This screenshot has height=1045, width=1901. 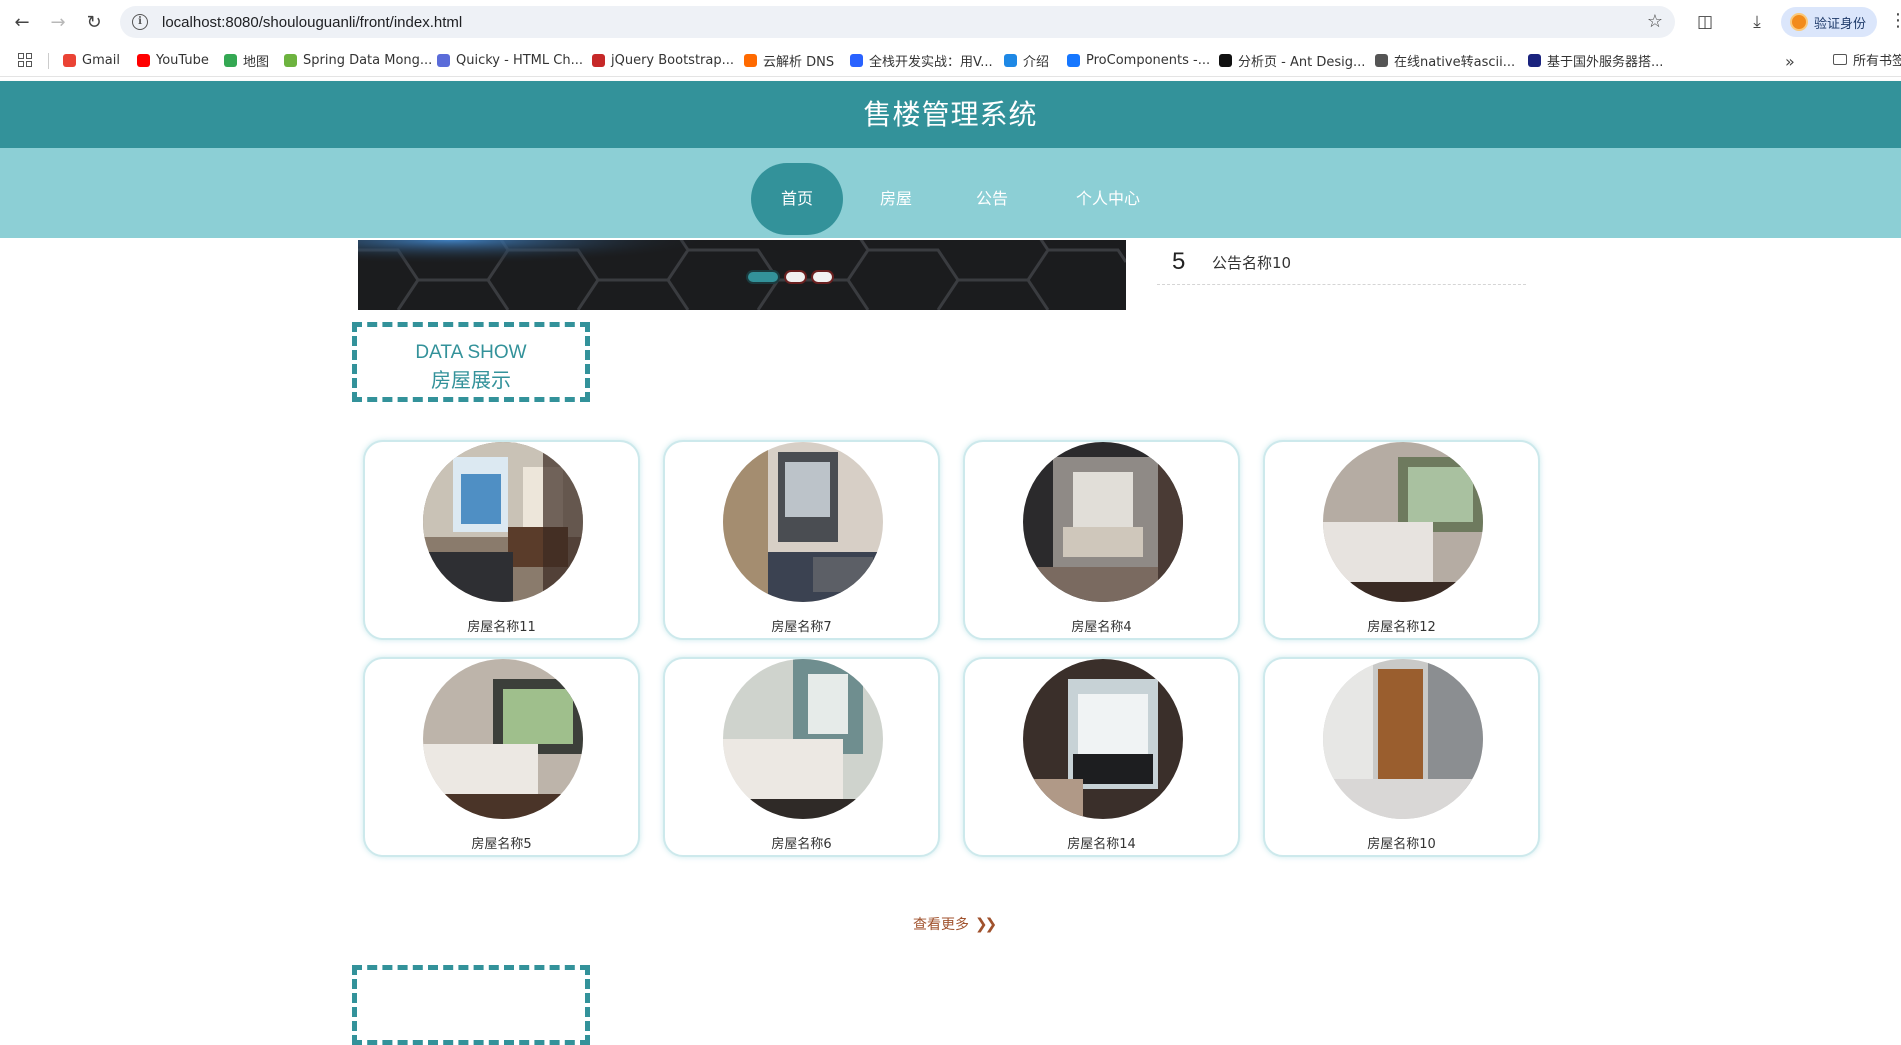 I want to click on maps-icon, so click(x=230, y=60).